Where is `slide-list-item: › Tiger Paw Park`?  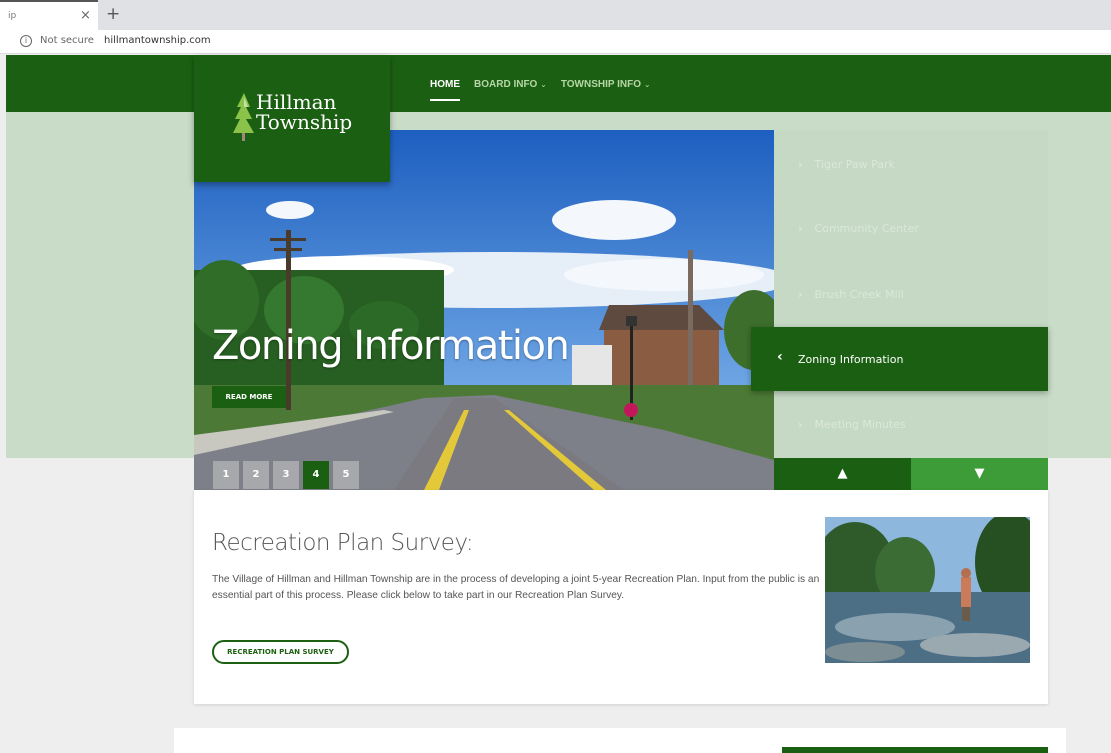
slide-list-item: › Tiger Paw Park is located at coordinates (846, 164).